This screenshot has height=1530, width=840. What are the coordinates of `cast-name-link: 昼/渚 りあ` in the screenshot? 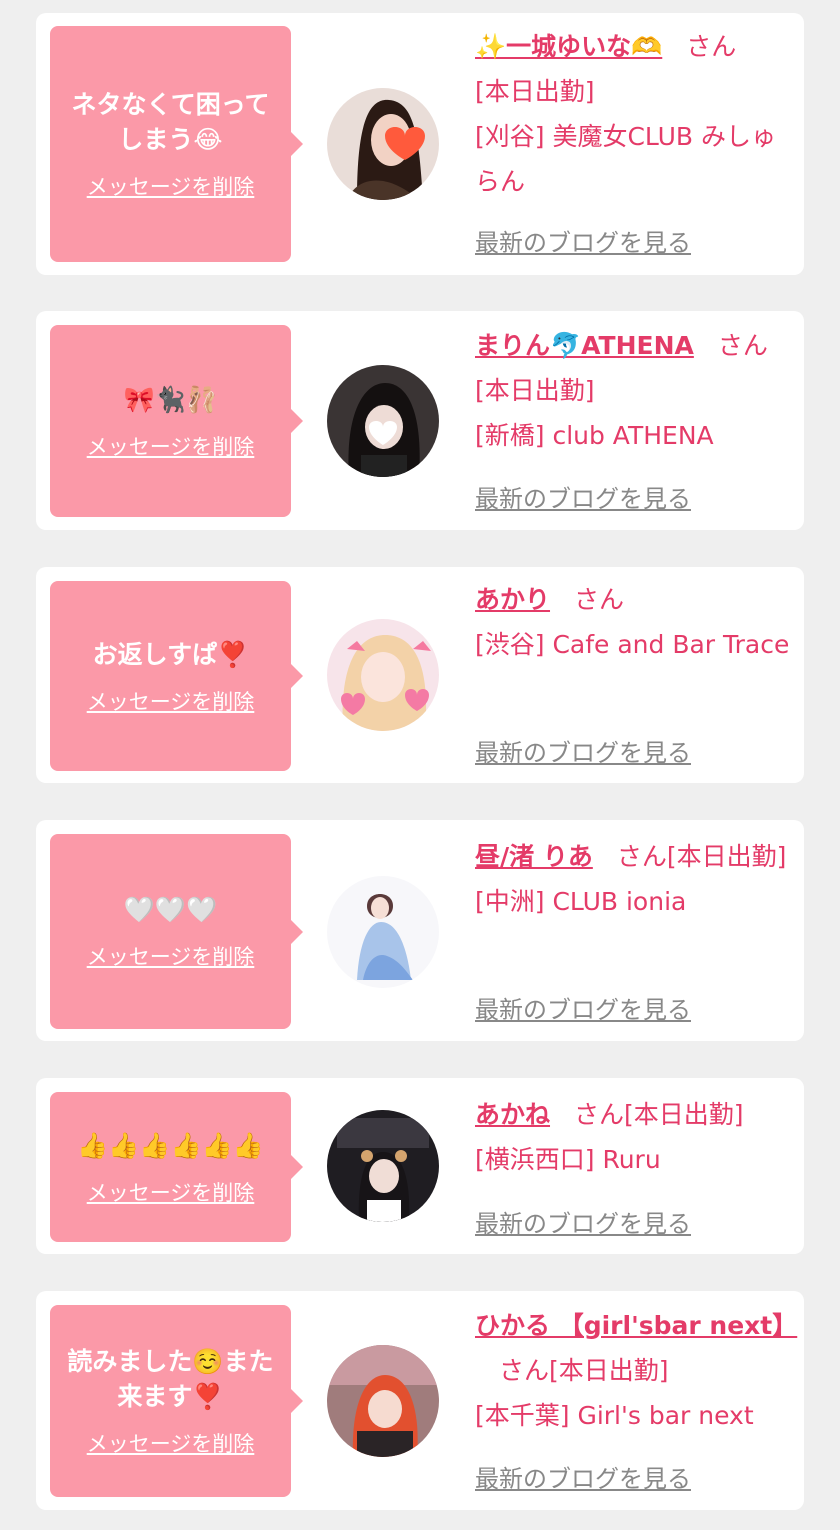 It's located at (534, 856).